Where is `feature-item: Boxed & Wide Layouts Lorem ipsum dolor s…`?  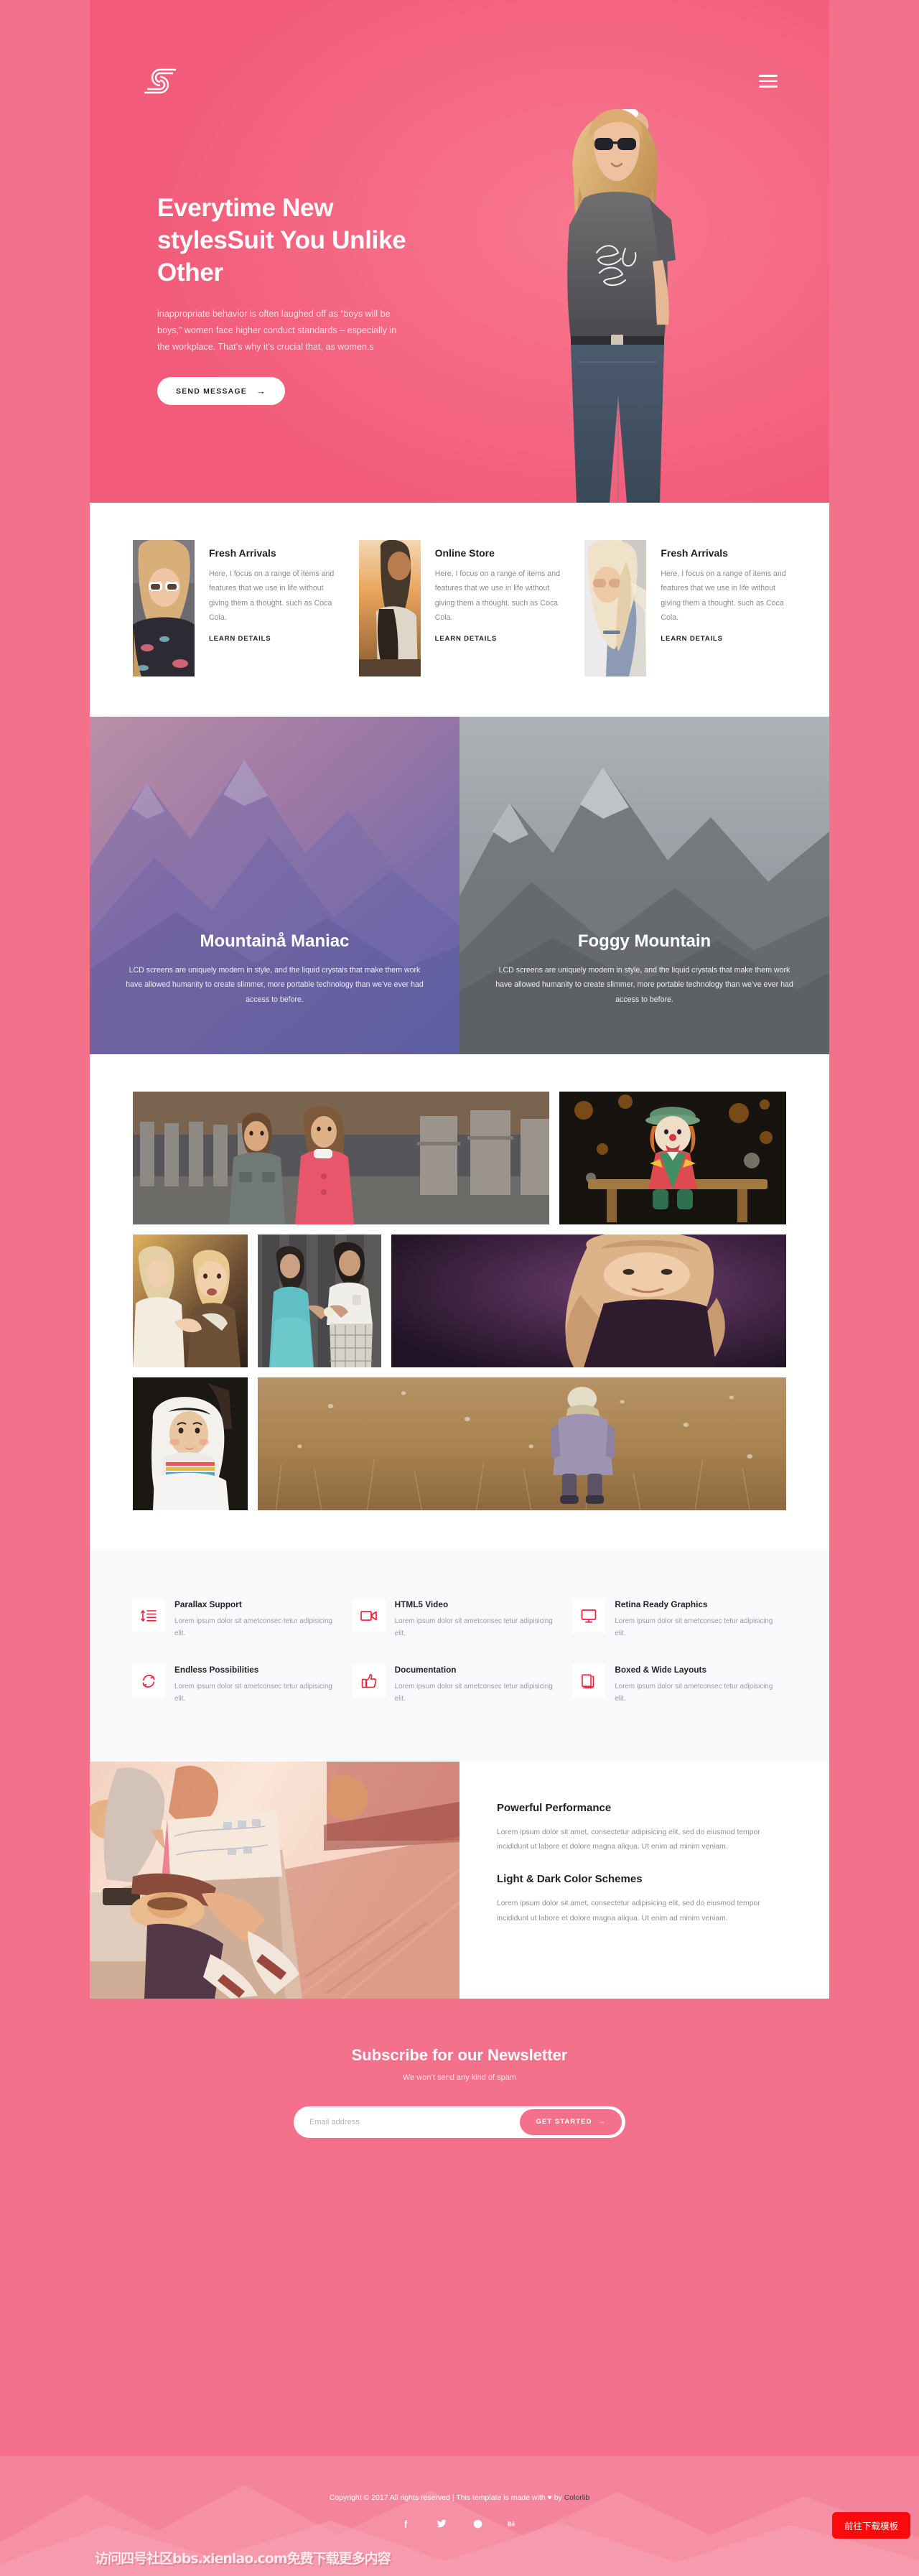
feature-item: Boxed & Wide Layouts Lorem ipsum dolor s… is located at coordinates (679, 1690).